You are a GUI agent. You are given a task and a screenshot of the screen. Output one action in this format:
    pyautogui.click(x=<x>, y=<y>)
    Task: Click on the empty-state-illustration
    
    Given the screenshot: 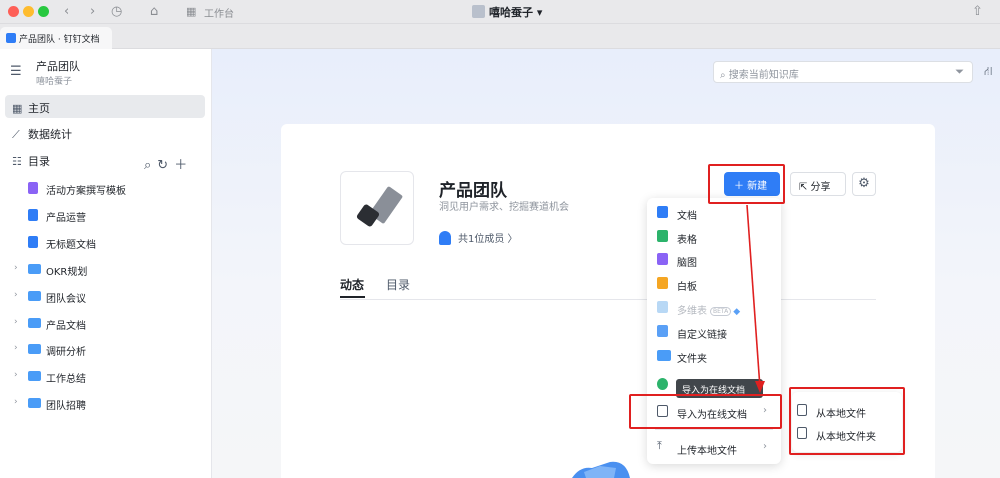 What is the action you would take?
    pyautogui.click(x=601, y=469)
    